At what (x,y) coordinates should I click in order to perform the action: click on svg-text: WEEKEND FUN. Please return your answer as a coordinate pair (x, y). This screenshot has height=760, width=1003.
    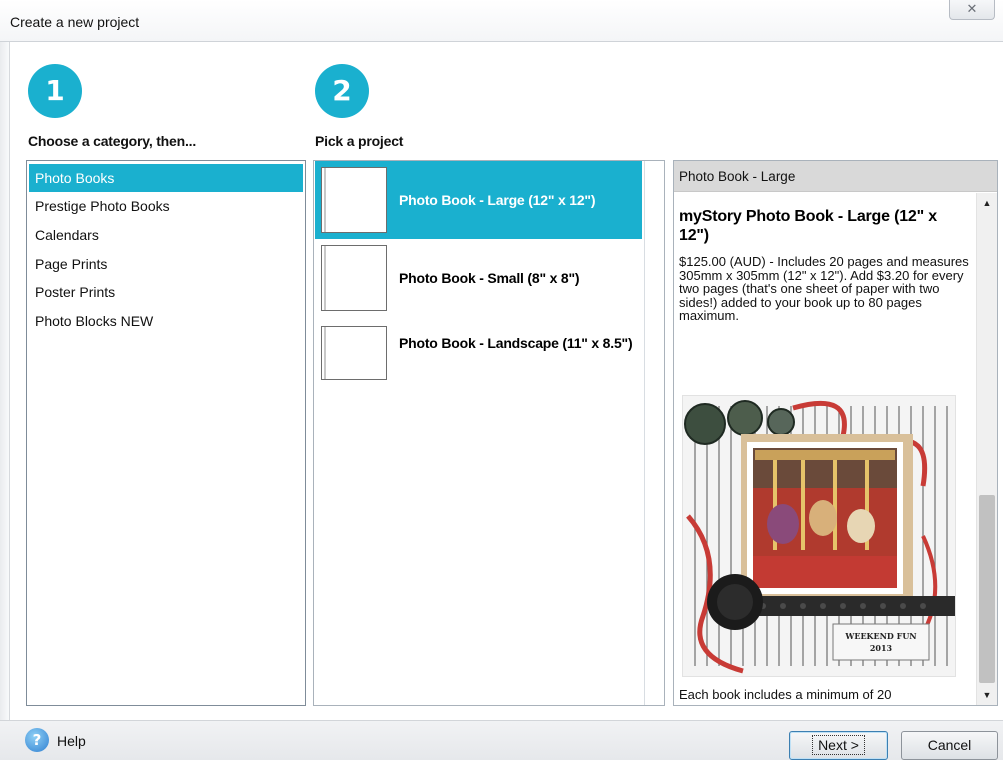
    Looking at the image, I should click on (880, 636).